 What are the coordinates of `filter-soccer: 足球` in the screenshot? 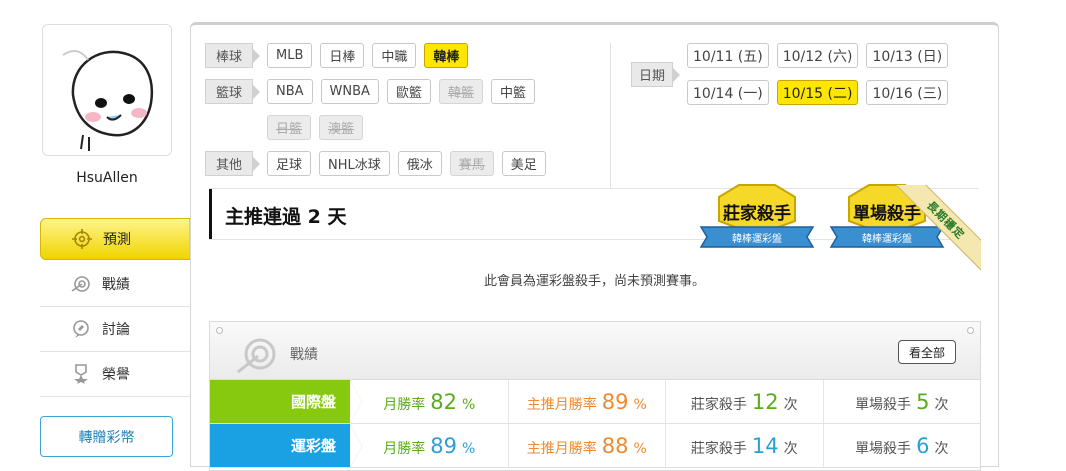 It's located at (289, 163).